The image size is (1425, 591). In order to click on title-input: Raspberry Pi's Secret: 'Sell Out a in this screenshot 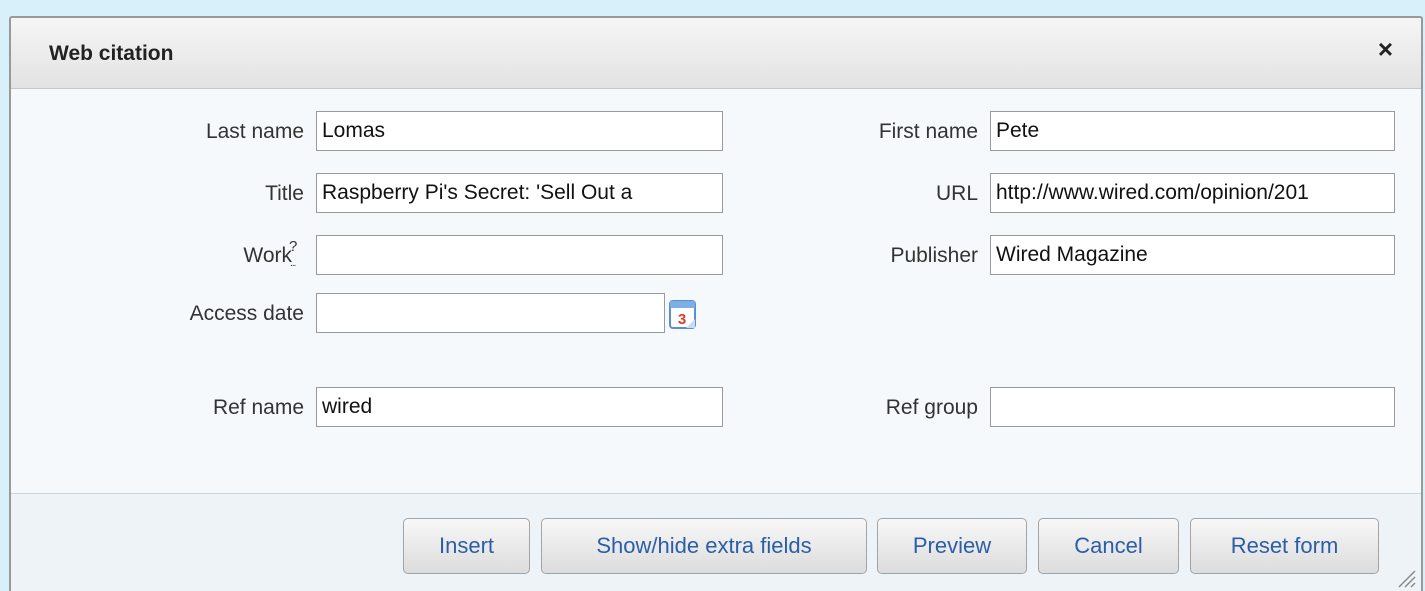, I will do `click(519, 193)`.